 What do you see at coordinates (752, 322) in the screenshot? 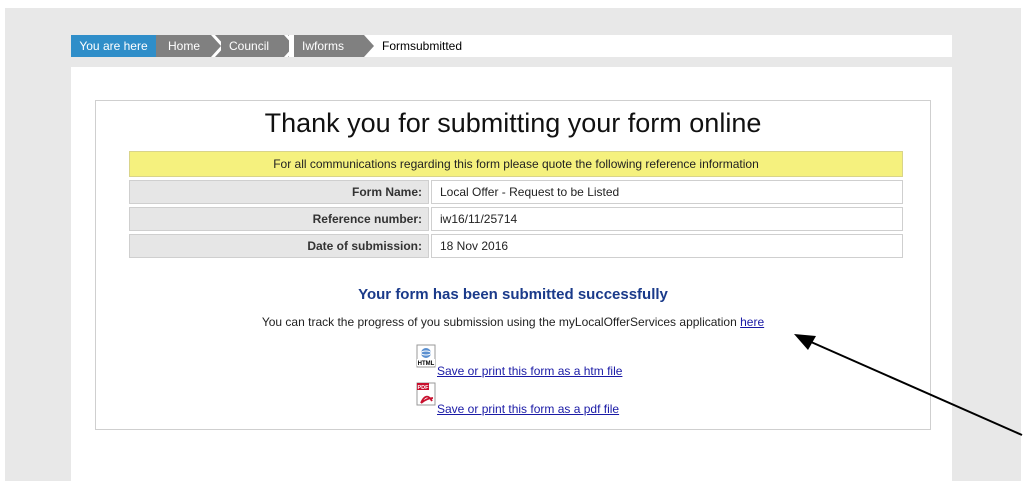
I see `track-progress-link: here` at bounding box center [752, 322].